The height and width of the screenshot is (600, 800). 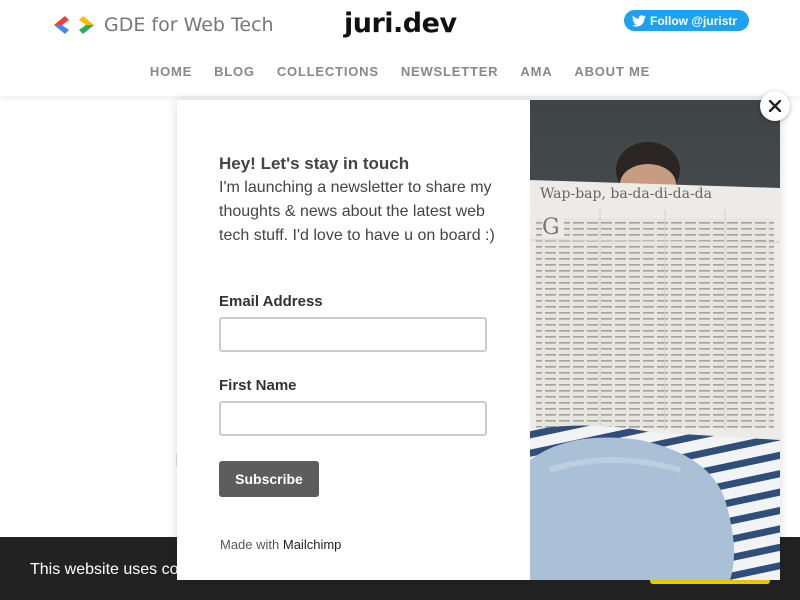 What do you see at coordinates (328, 71) in the screenshot?
I see `nav-collections: COLLECTIONS` at bounding box center [328, 71].